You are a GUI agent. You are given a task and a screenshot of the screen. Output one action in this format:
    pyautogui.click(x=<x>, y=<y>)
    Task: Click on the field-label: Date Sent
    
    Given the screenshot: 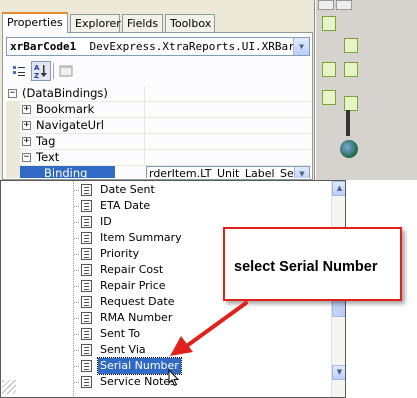 What is the action you would take?
    pyautogui.click(x=127, y=189)
    